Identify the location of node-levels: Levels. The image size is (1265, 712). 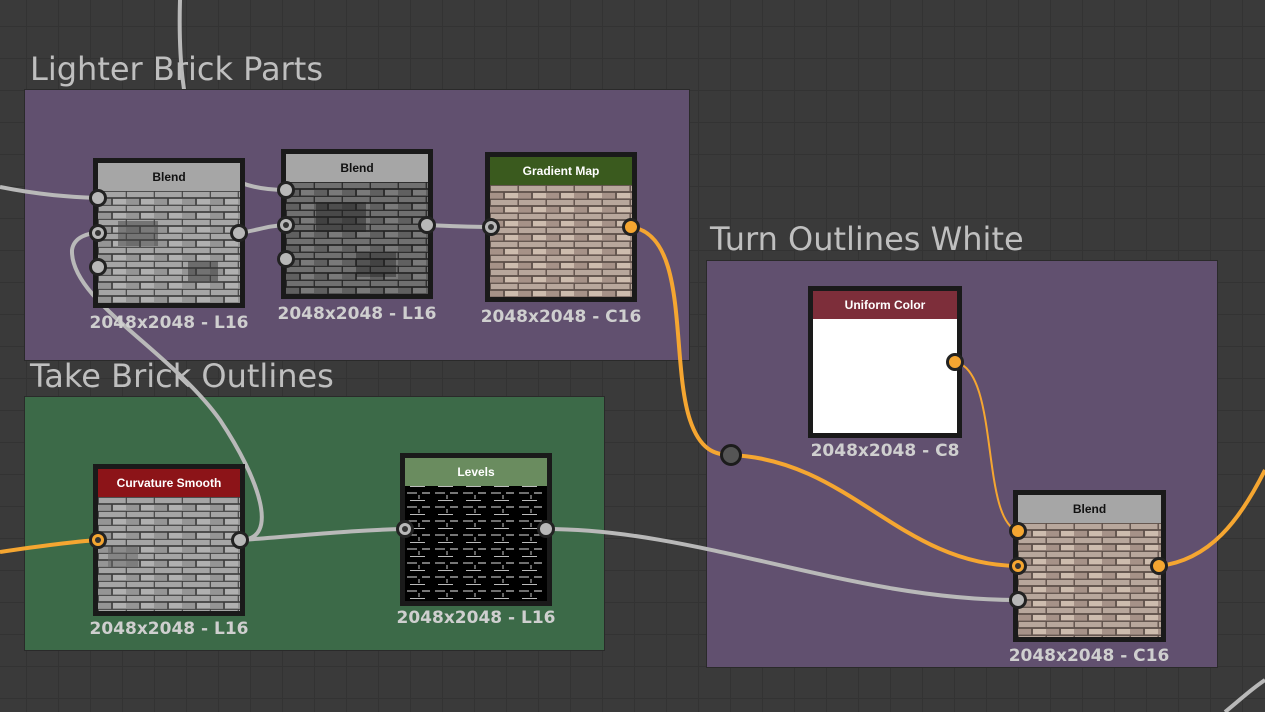
(476, 529).